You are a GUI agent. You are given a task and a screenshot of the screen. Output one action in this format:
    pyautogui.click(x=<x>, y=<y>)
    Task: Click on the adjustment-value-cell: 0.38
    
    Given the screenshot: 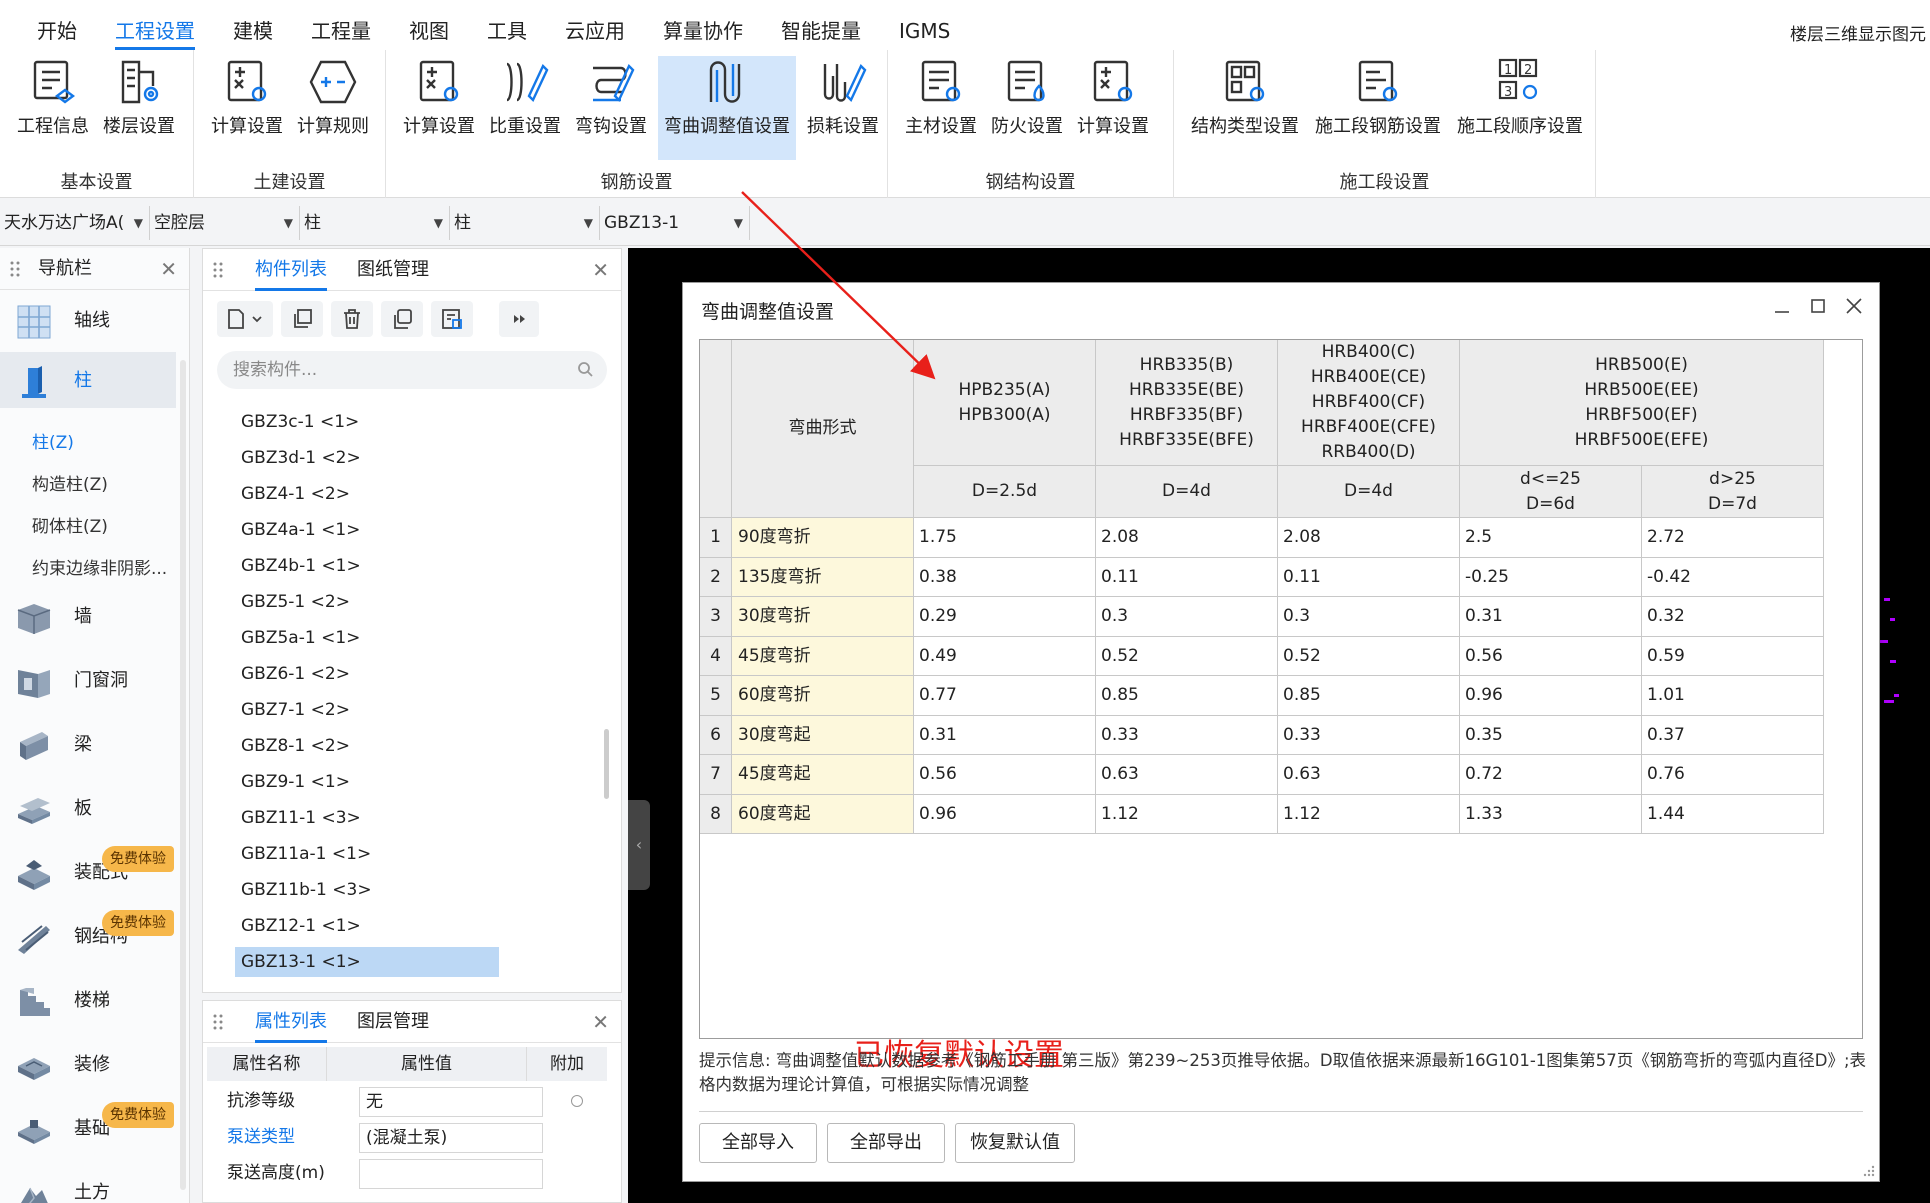 What is the action you would take?
    pyautogui.click(x=1005, y=577)
    